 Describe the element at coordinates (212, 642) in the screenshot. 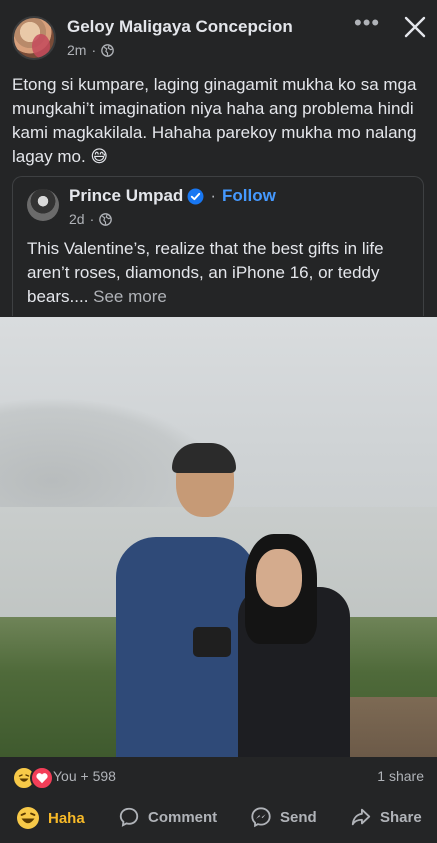

I see `camera-icon` at that location.